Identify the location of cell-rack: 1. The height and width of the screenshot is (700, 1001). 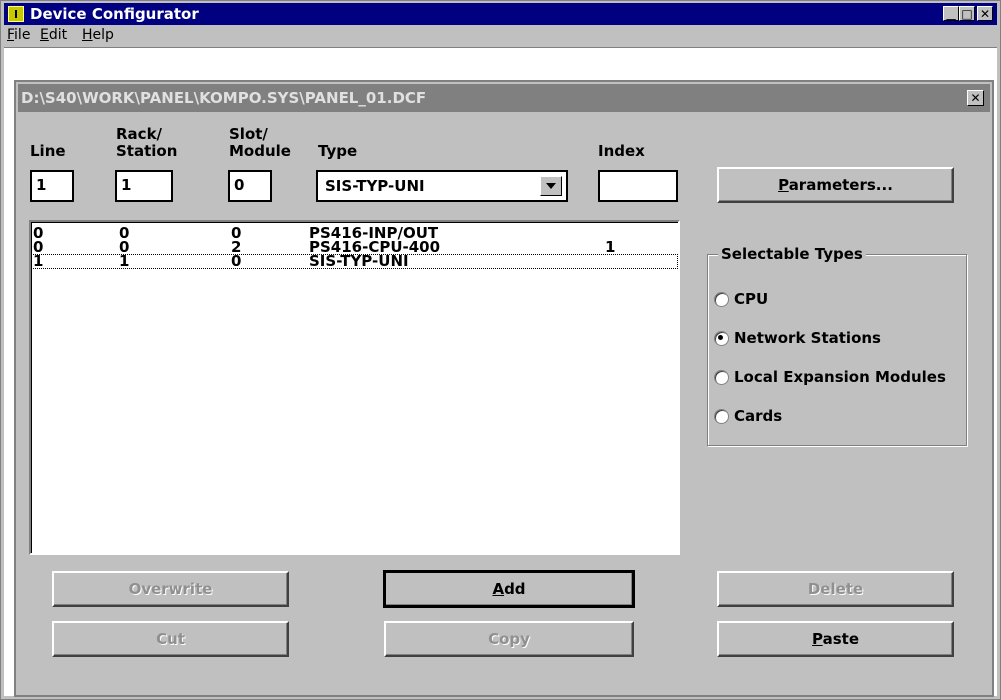
(124, 261).